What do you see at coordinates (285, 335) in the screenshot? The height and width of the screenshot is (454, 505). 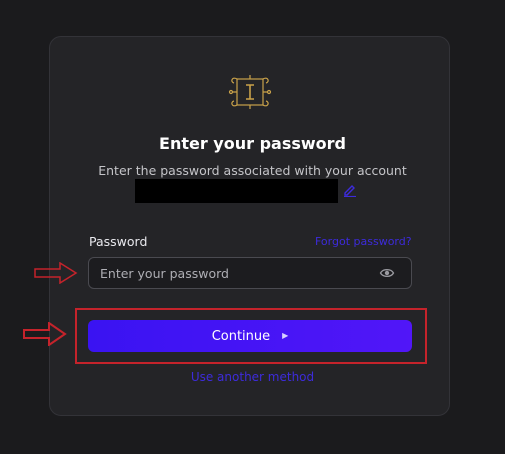 I see `play-icon: ▶` at bounding box center [285, 335].